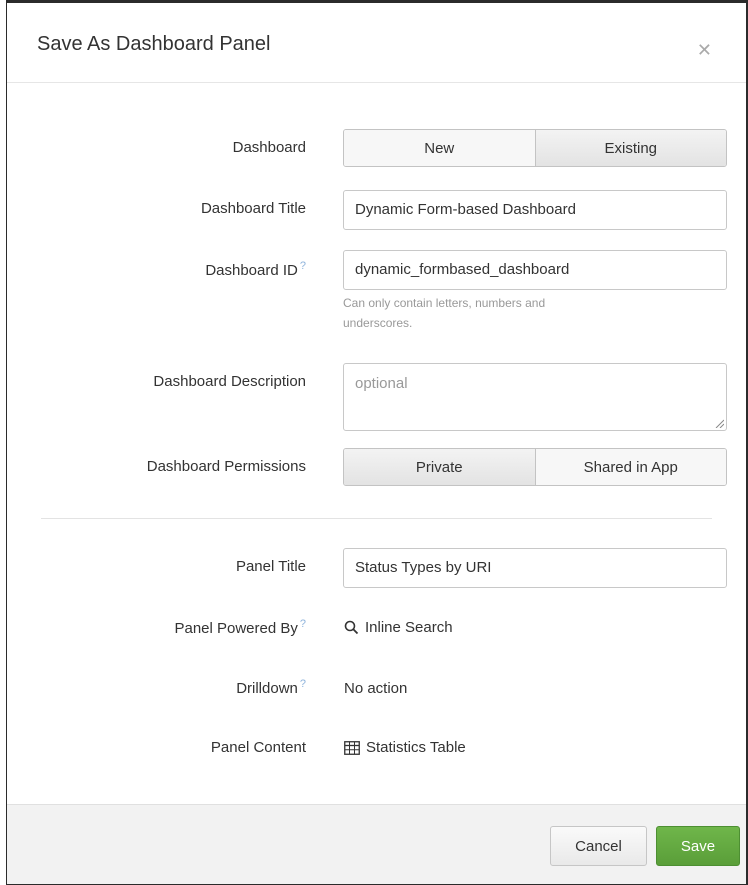  I want to click on permissions-private-option: Private, so click(440, 467).